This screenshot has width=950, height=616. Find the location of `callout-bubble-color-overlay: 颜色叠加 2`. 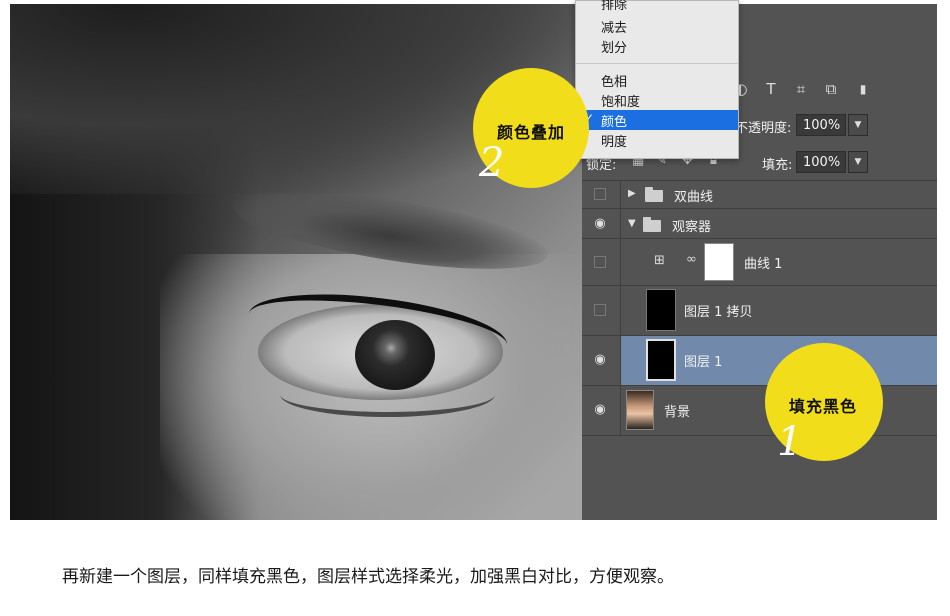

callout-bubble-color-overlay: 颜色叠加 2 is located at coordinates (531, 128).